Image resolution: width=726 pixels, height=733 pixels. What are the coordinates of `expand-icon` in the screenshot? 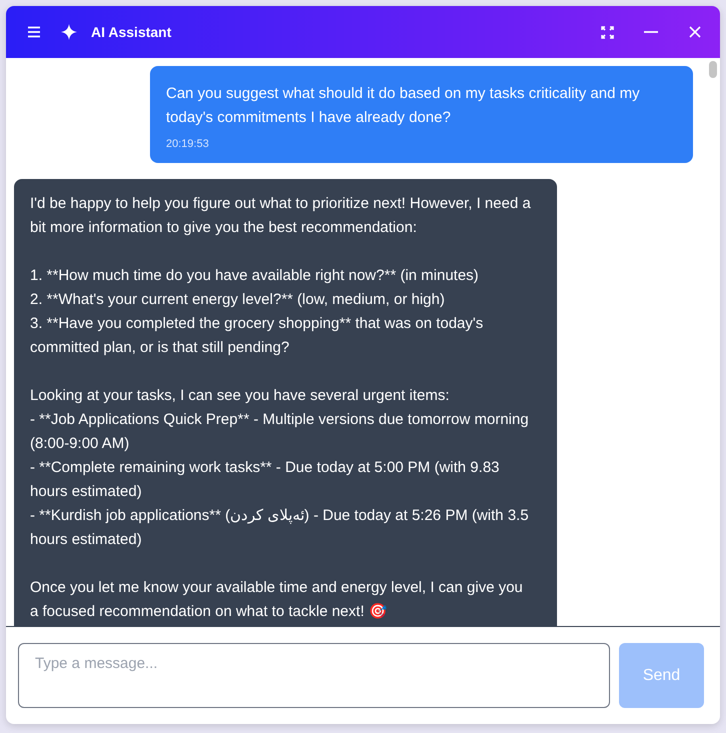 It's located at (607, 32).